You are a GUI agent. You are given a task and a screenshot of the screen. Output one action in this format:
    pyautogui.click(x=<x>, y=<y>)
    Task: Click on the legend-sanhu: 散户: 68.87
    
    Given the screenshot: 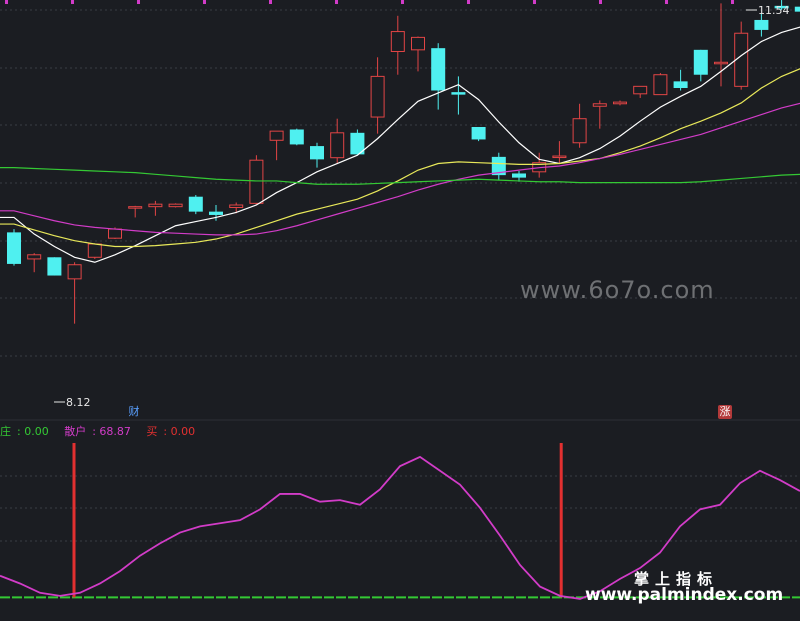 What is the action you would take?
    pyautogui.click(x=97, y=431)
    